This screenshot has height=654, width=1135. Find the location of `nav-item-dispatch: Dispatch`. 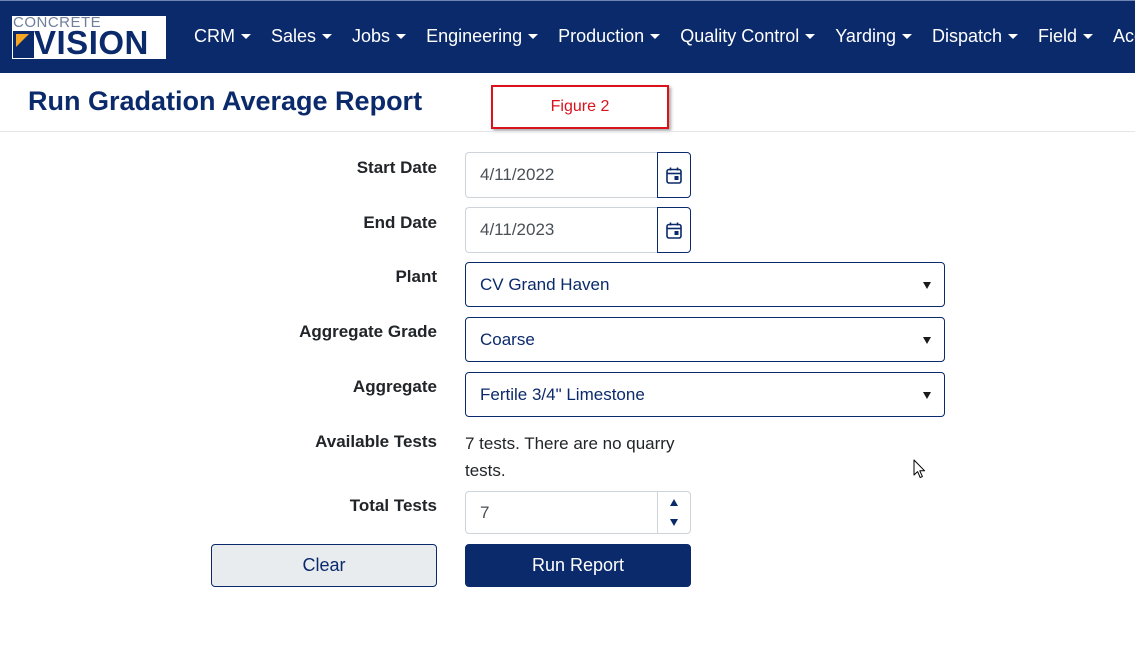

nav-item-dispatch: Dispatch is located at coordinates (975, 36).